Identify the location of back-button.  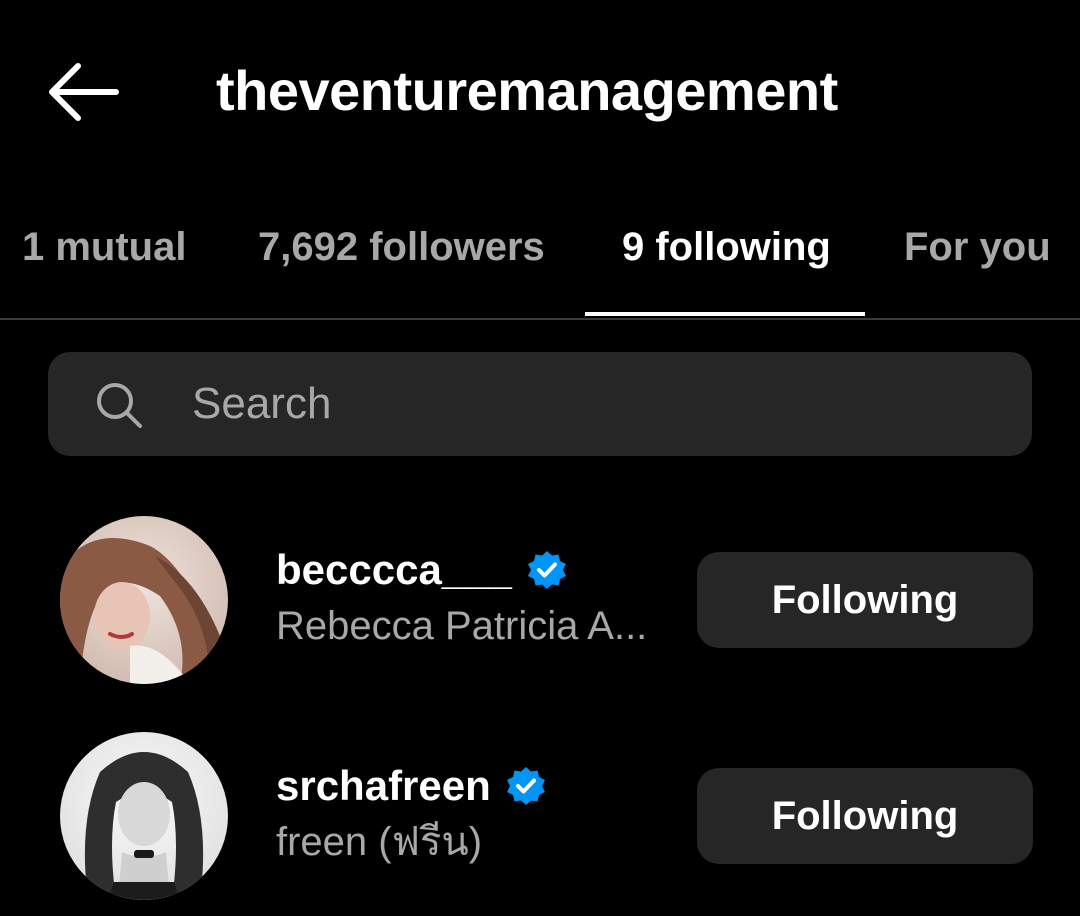
(84, 92).